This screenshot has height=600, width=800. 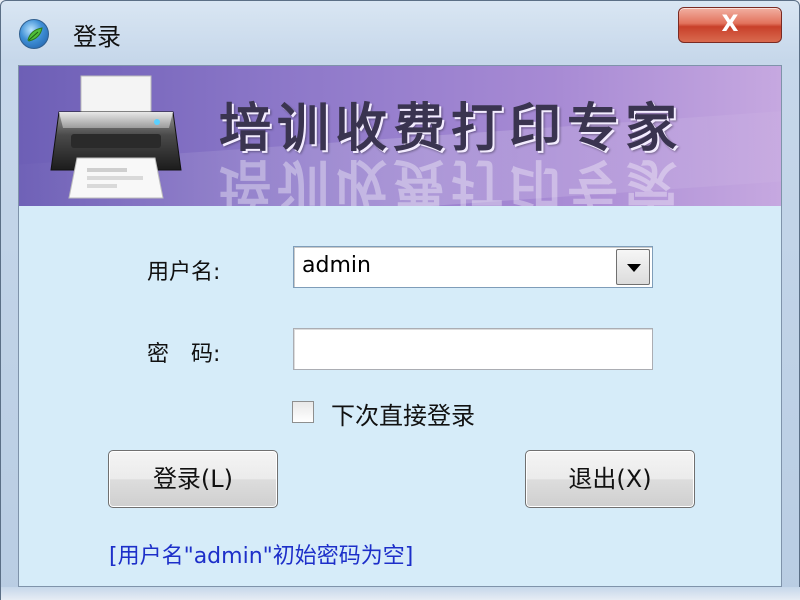 What do you see at coordinates (473, 267) in the screenshot?
I see `username-select: admin` at bounding box center [473, 267].